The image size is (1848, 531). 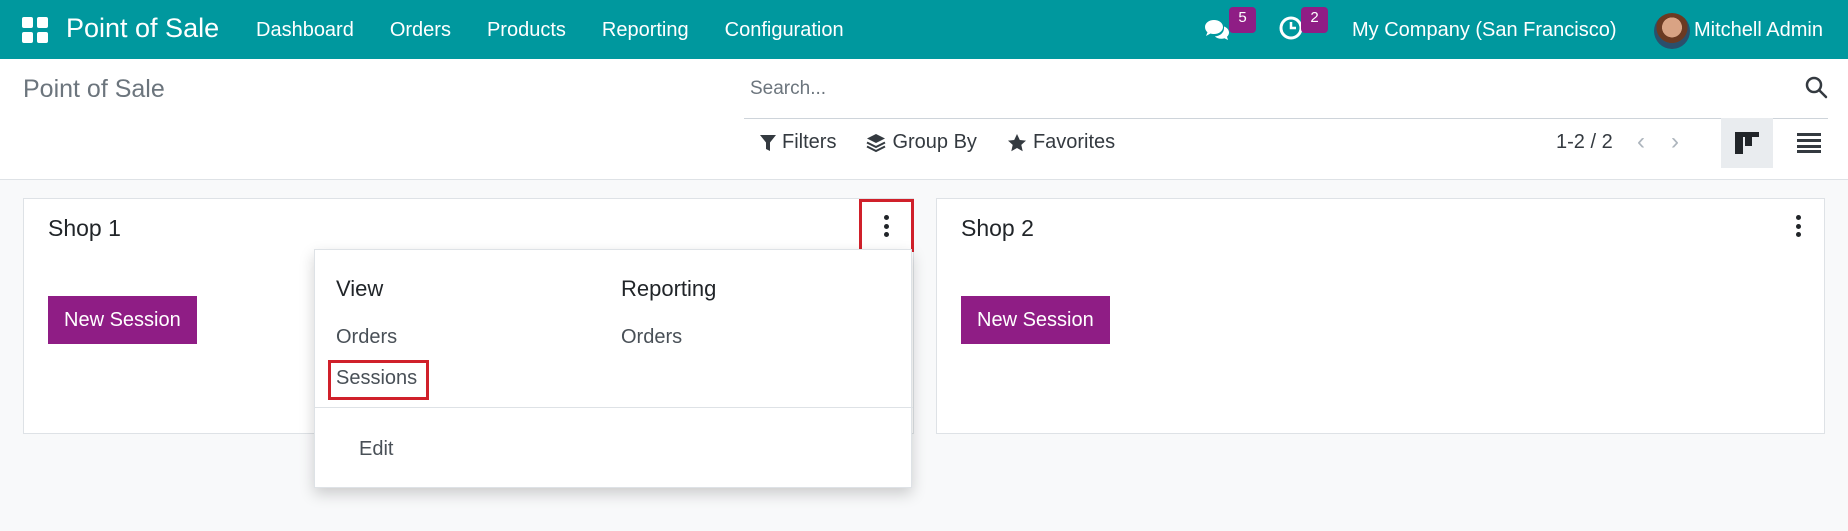 I want to click on kanban-view-button, so click(x=1747, y=143).